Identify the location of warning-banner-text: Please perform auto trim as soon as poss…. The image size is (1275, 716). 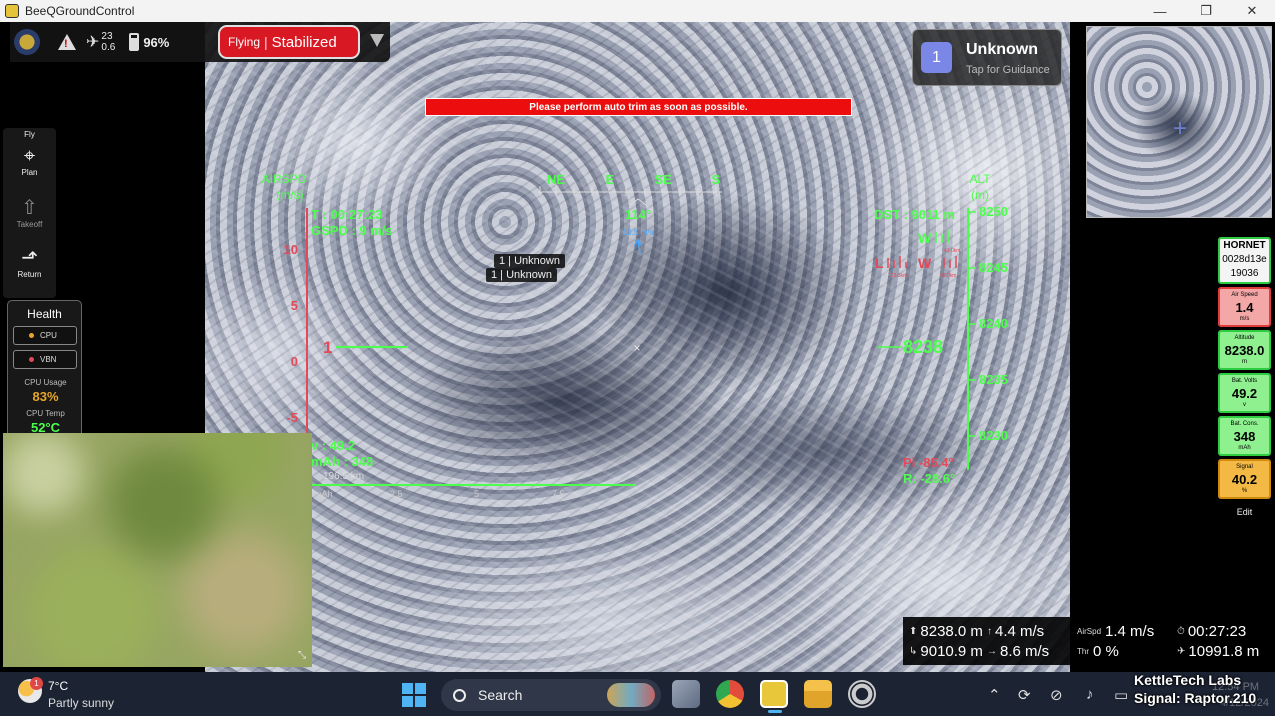
(638, 107).